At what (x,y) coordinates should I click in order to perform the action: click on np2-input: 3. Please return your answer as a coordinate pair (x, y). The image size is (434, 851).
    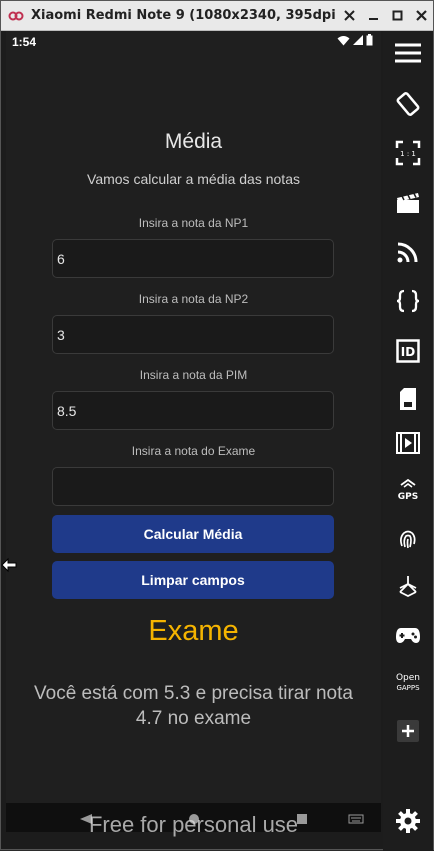
    Looking at the image, I should click on (193, 334).